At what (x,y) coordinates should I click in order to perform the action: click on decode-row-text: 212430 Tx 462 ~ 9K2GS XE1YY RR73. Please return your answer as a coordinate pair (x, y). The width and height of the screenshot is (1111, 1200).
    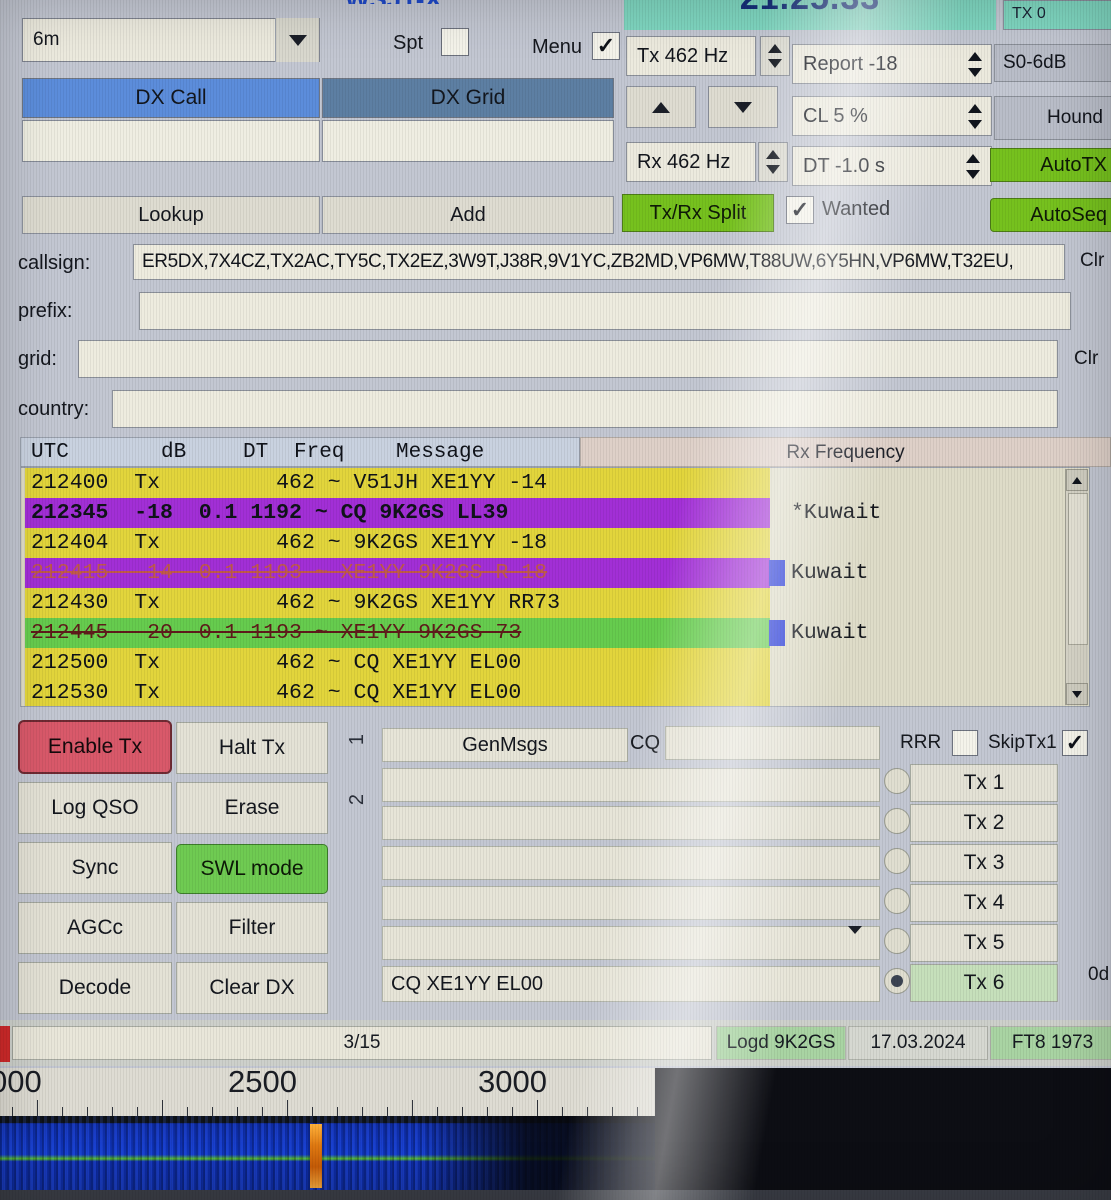
    Looking at the image, I should click on (397, 603).